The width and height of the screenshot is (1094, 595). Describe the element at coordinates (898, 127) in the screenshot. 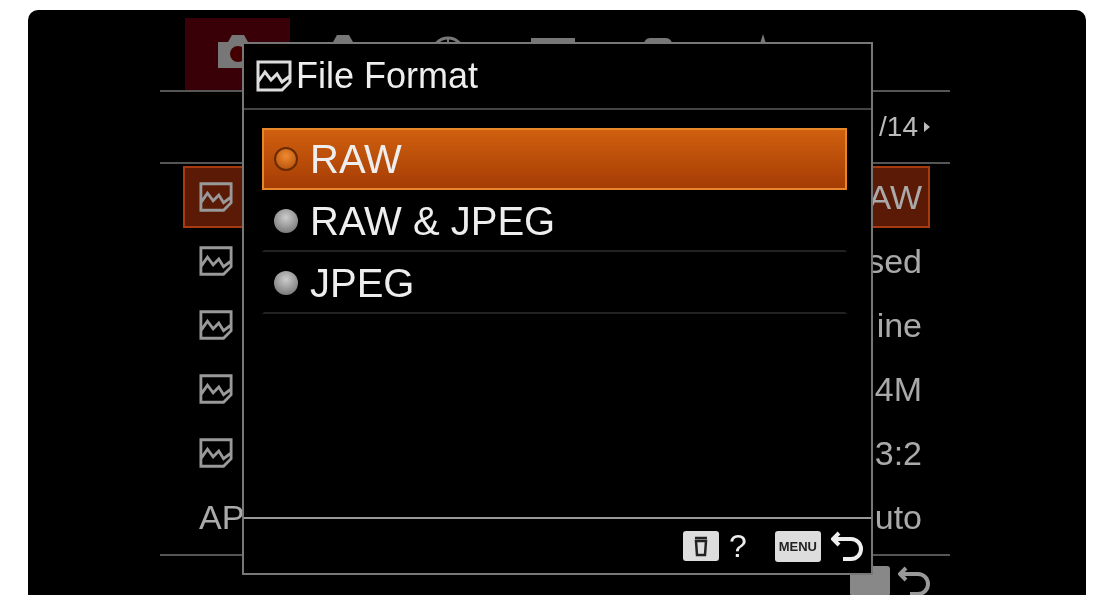

I see `page-indicator: /14` at that location.